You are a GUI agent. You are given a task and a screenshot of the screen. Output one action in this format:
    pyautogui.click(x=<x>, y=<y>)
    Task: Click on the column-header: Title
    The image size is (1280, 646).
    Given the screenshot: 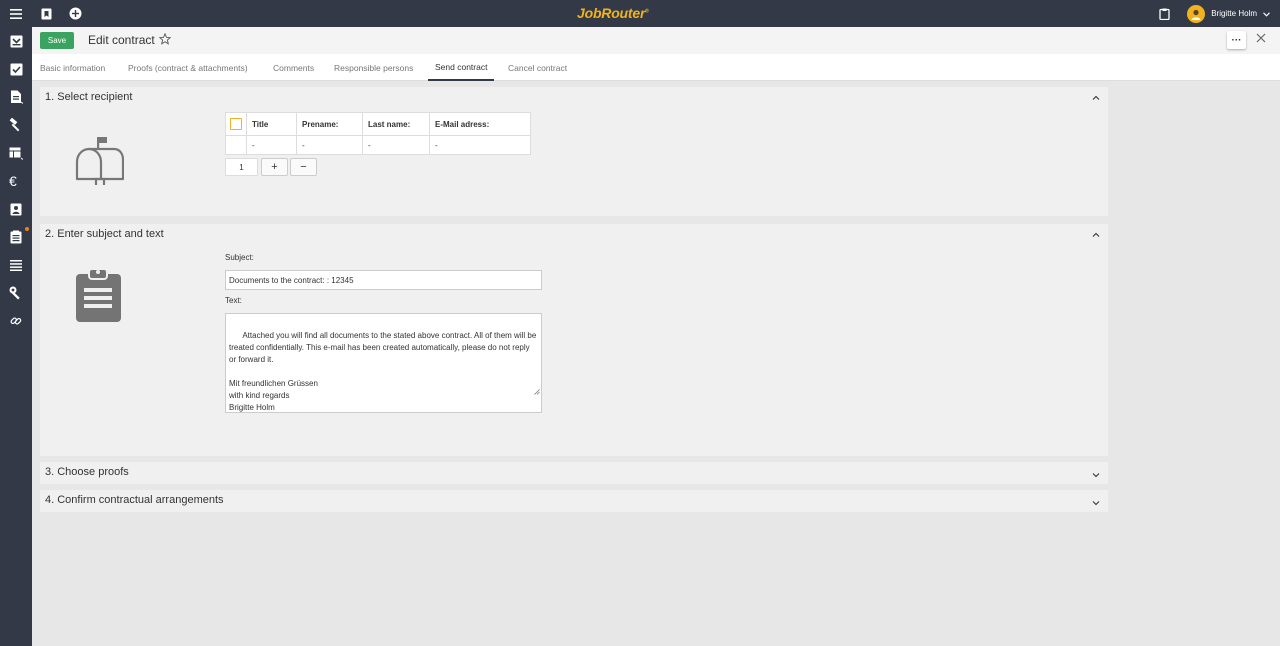 What is the action you would take?
    pyautogui.click(x=271, y=124)
    